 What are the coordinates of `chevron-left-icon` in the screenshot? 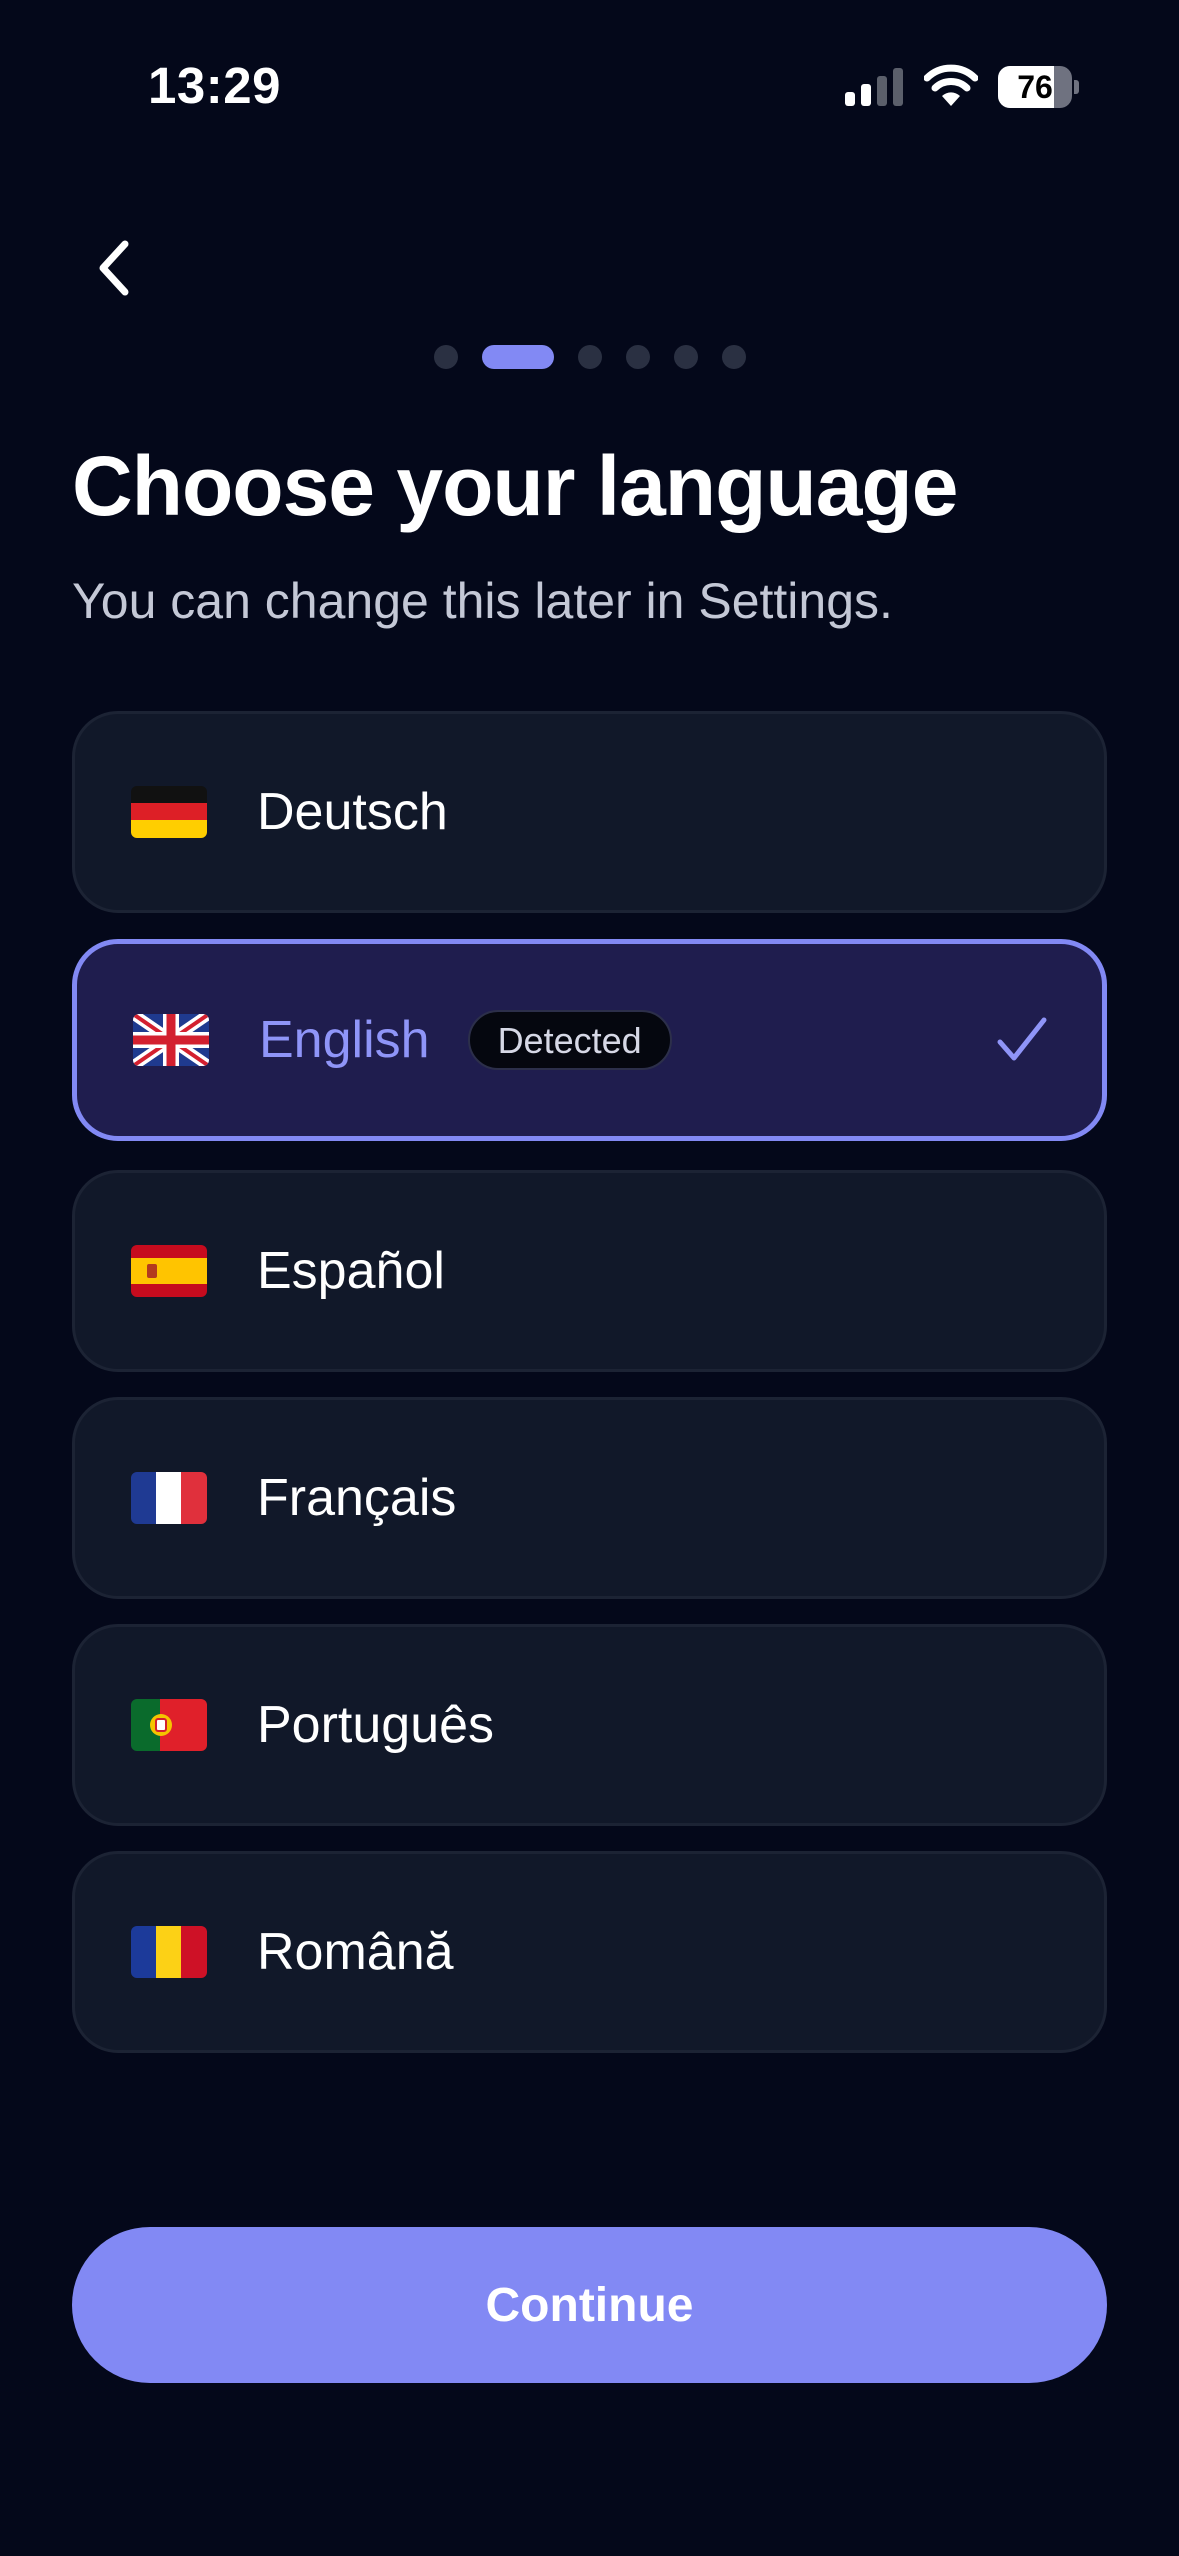 It's located at (114, 267).